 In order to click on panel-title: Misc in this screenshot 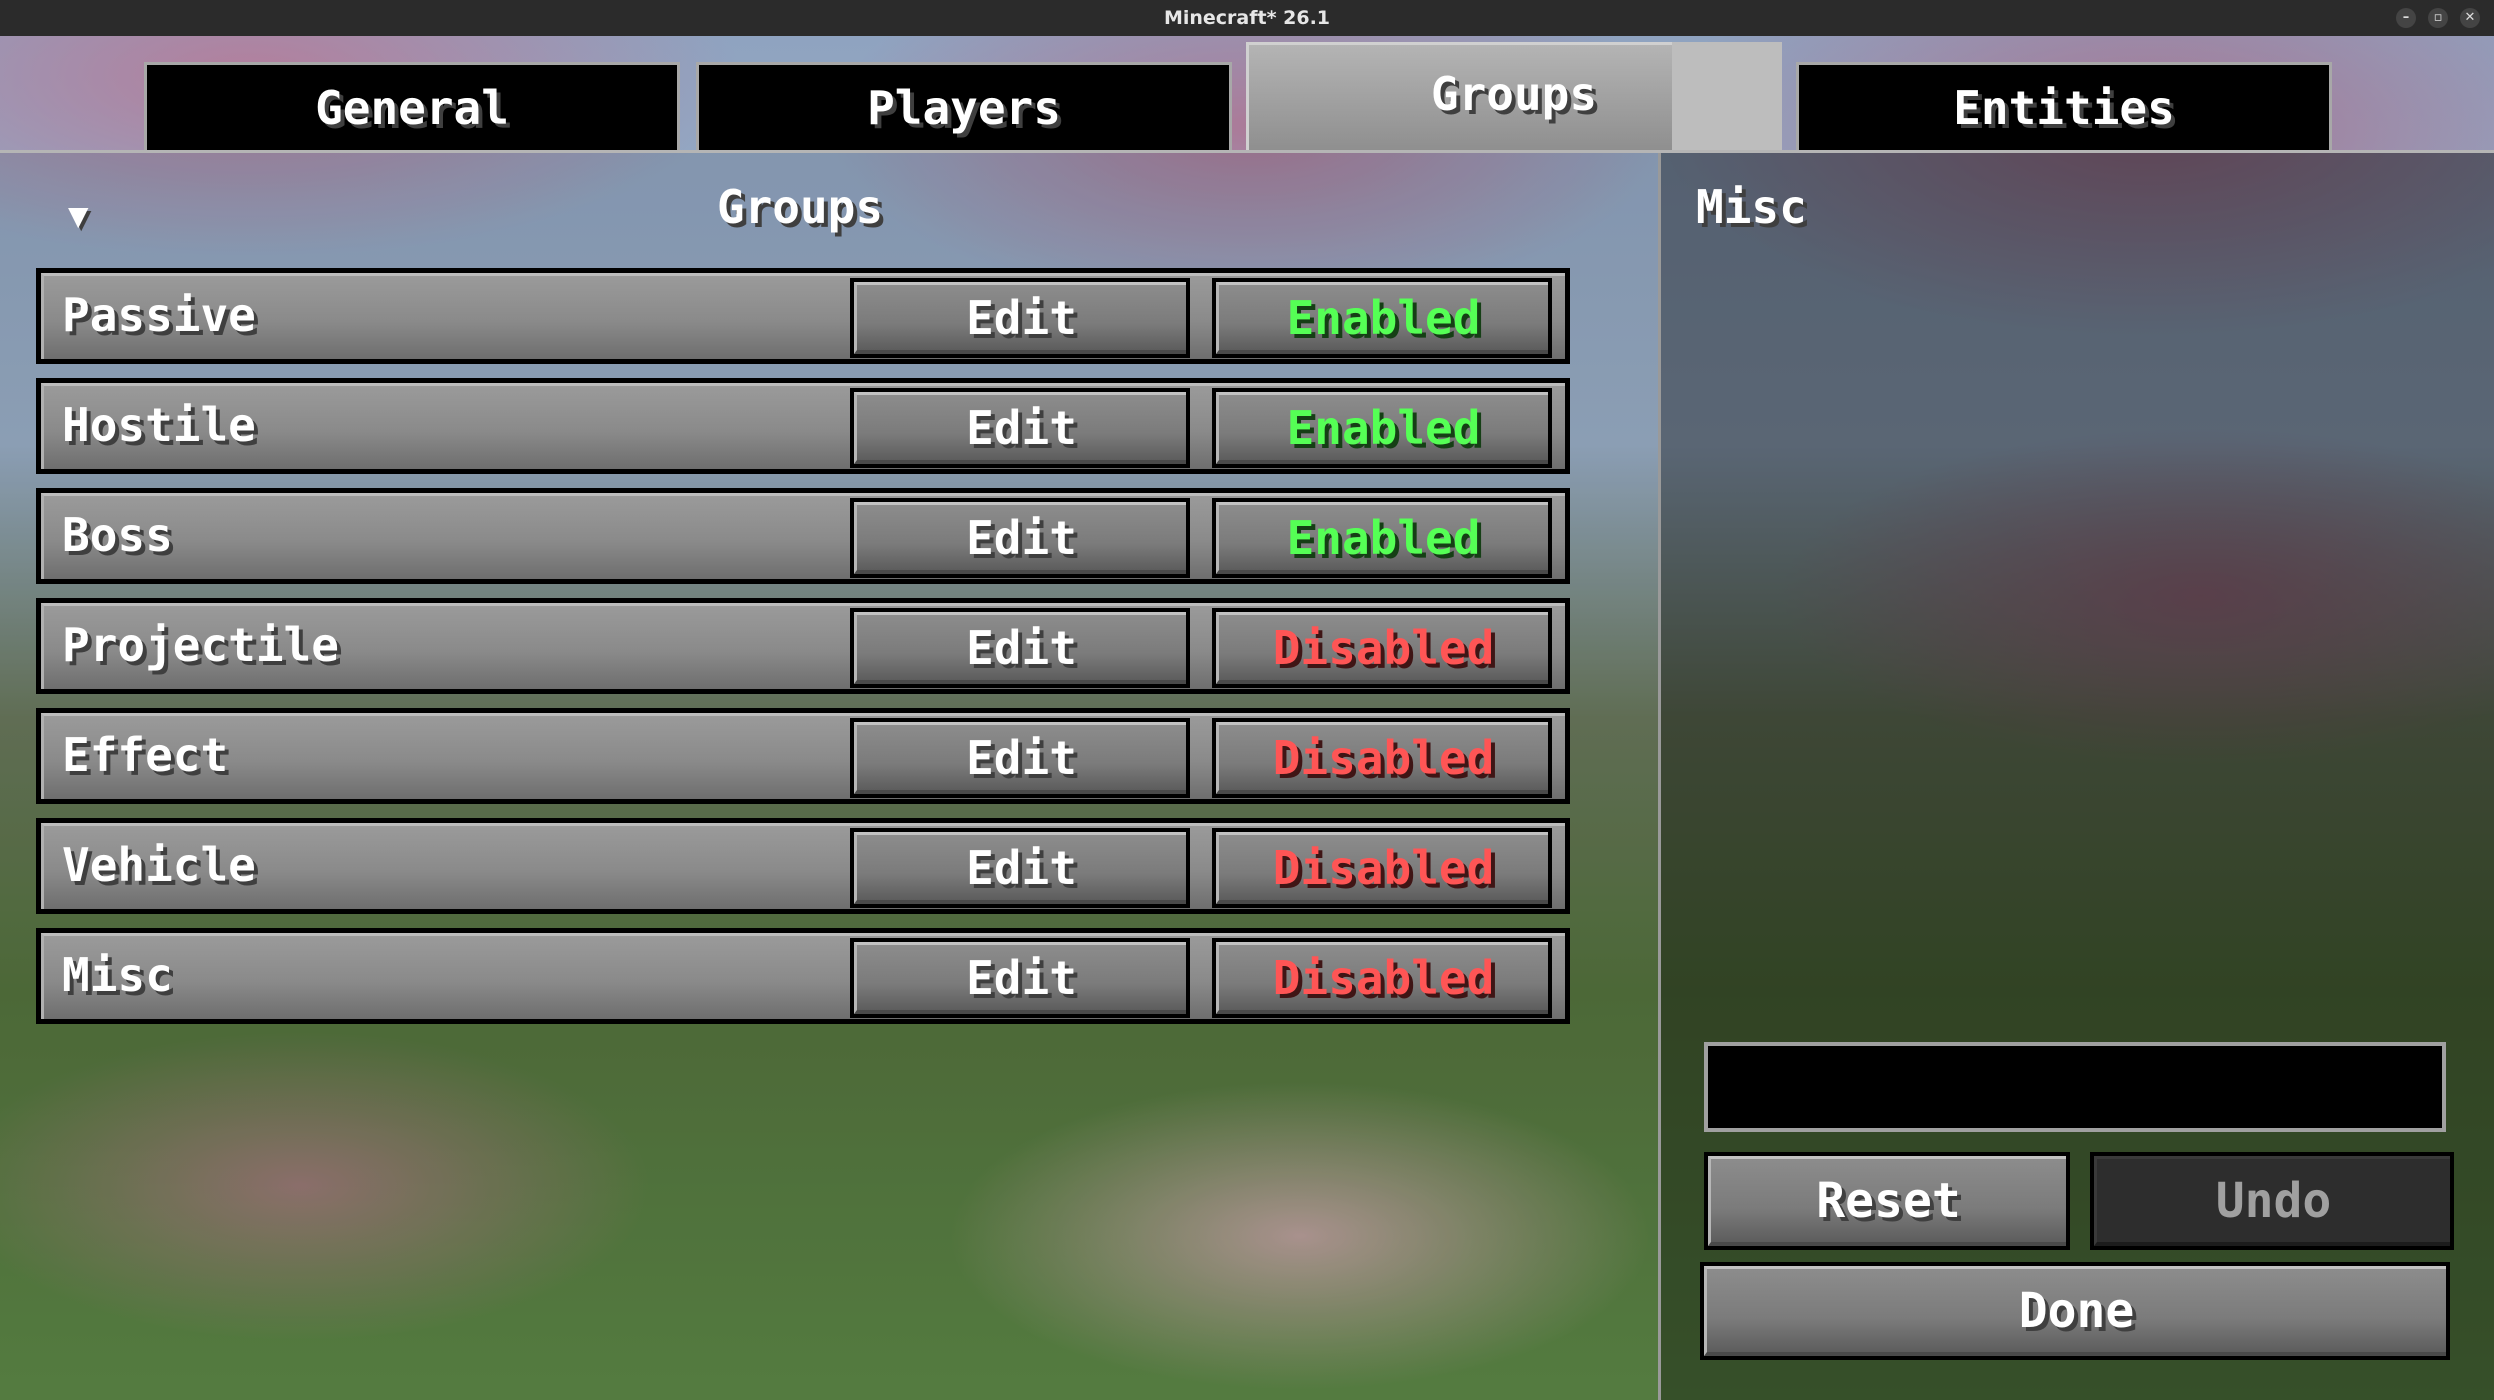, I will do `click(1751, 207)`.